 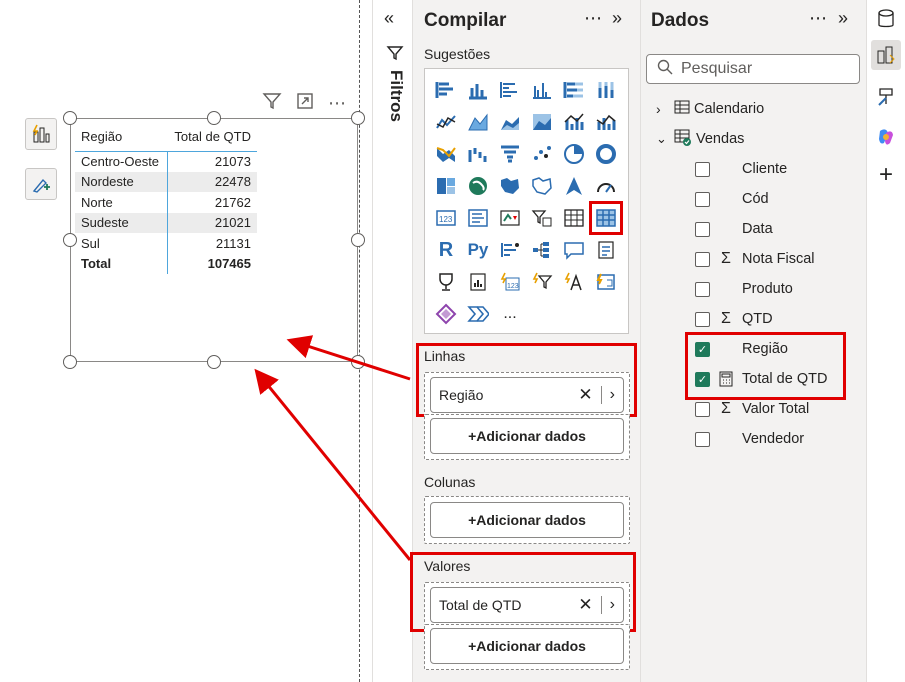 What do you see at coordinates (527, 646) in the screenshot?
I see `add-values-data-button: +Adicionar dados` at bounding box center [527, 646].